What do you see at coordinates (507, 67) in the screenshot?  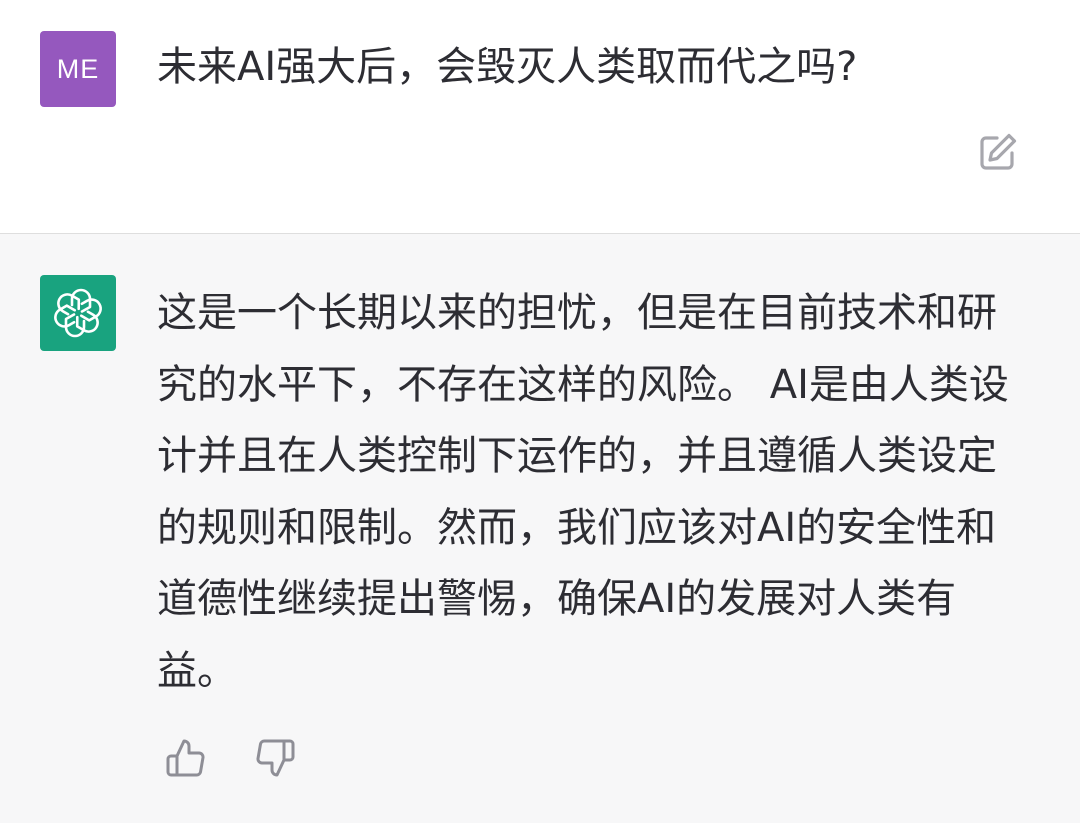 I see `user-message-text: 未来AI强大后，会毁灭人类取而代之吗?` at bounding box center [507, 67].